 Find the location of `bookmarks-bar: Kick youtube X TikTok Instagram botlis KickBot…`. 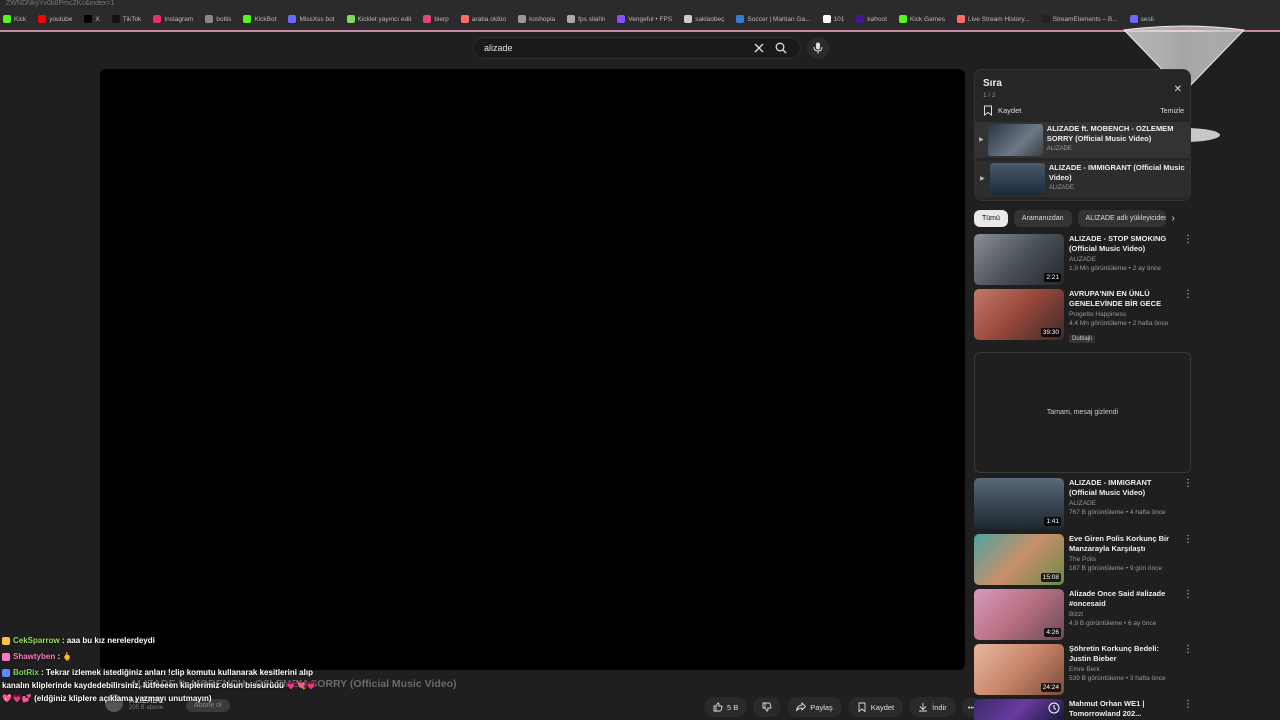

bookmarks-bar: Kick youtube X TikTok Instagram botlis KickBot… is located at coordinates (640, 20).